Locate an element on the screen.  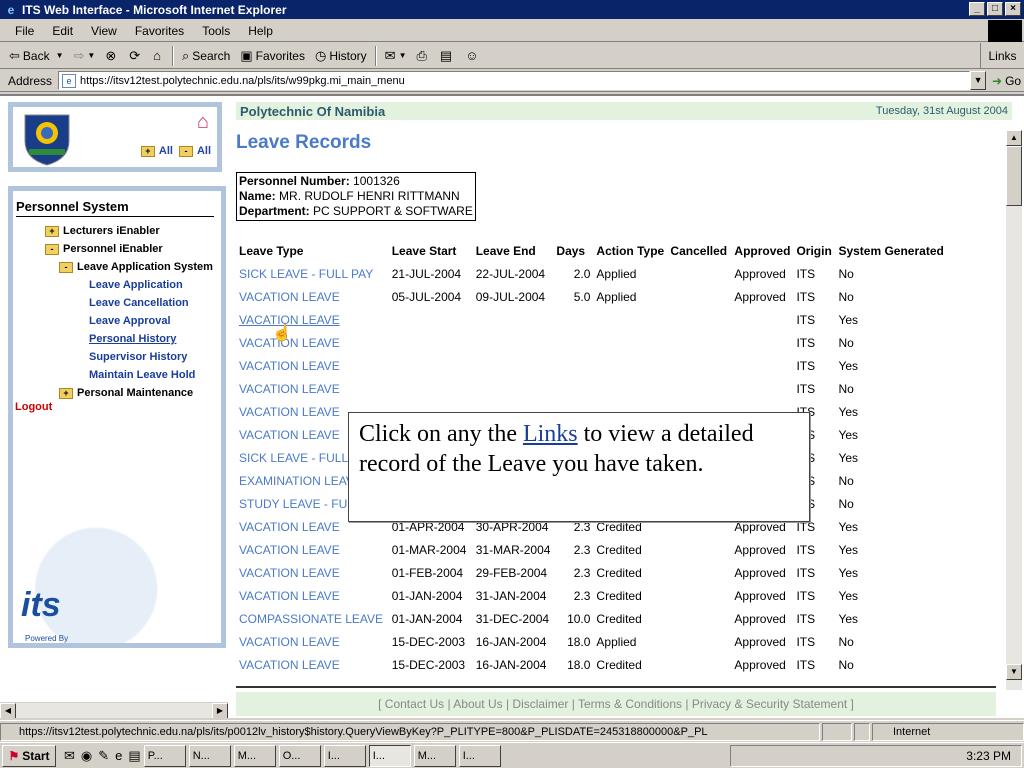
notepad-icon: ▤ is located at coordinates (134, 756).